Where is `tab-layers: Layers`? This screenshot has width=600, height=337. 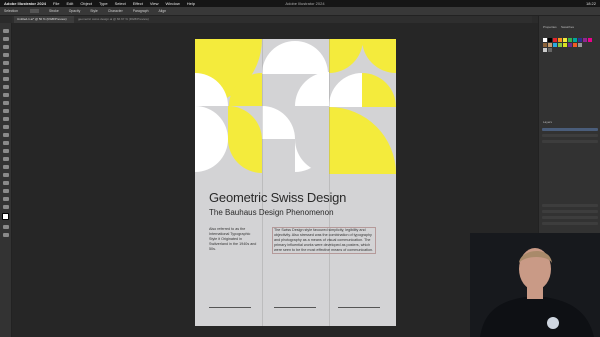
tab-layers: Layers is located at coordinates (547, 122).